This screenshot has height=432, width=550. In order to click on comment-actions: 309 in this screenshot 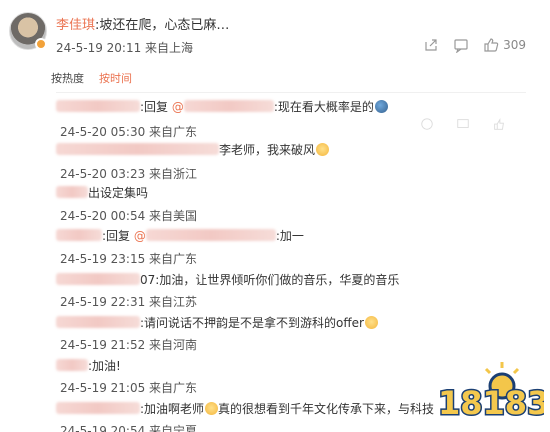, I will do `click(474, 45)`.